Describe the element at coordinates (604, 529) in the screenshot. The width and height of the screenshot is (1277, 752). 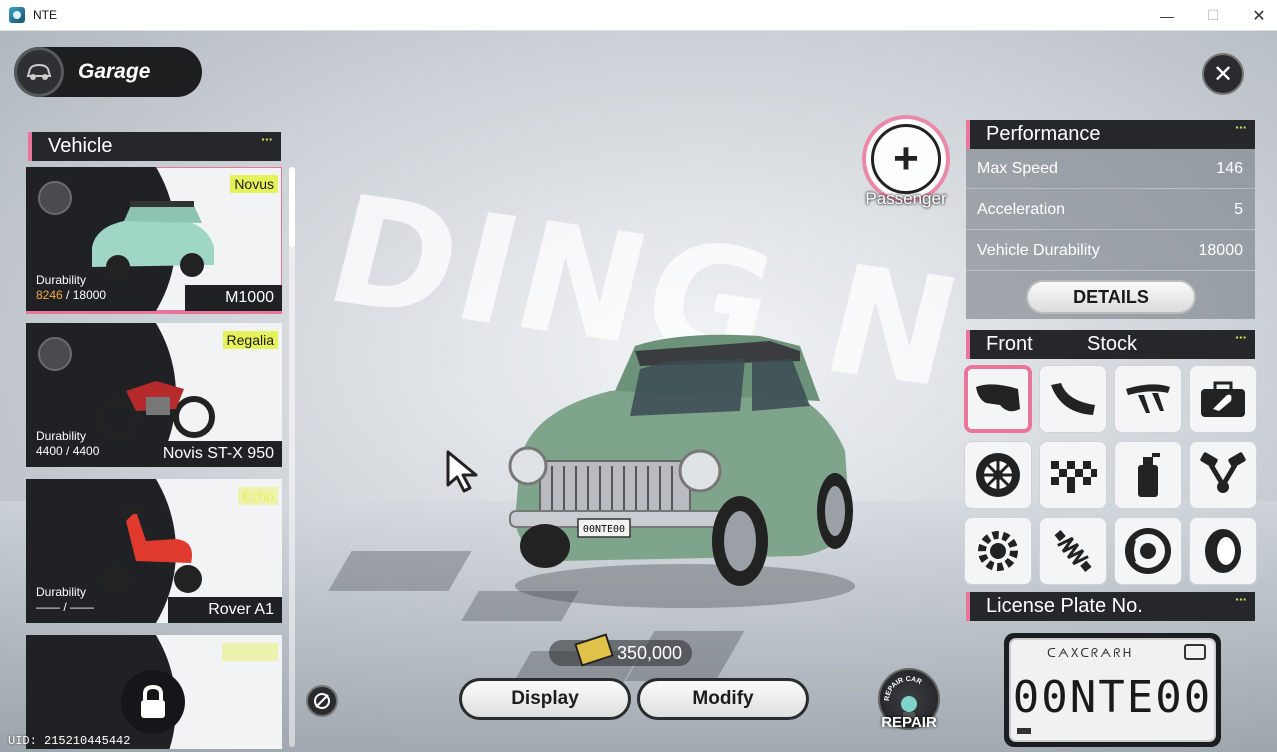
I see `car-plate-text: 00NTE00` at that location.